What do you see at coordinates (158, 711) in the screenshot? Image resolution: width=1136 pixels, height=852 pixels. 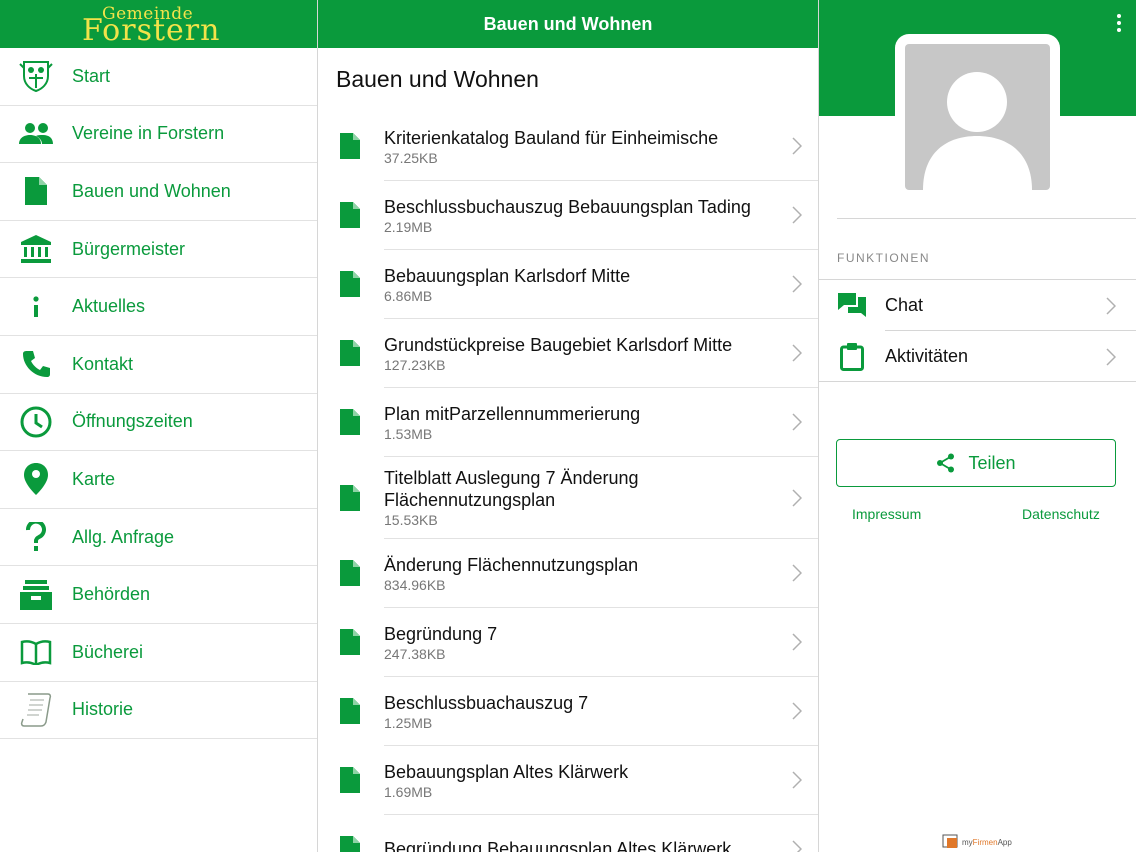 I see `sidebar-item-historie: Historie` at bounding box center [158, 711].